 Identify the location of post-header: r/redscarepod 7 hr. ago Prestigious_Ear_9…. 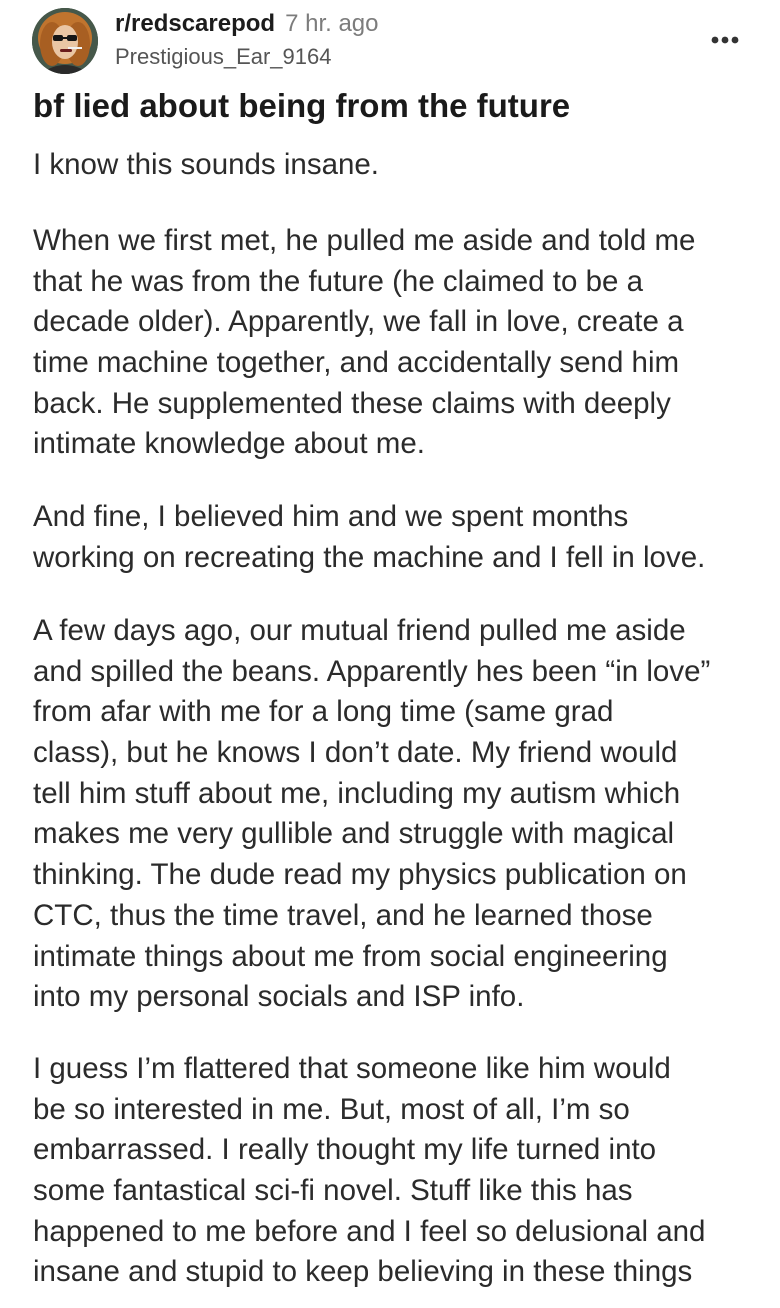
(390, 43).